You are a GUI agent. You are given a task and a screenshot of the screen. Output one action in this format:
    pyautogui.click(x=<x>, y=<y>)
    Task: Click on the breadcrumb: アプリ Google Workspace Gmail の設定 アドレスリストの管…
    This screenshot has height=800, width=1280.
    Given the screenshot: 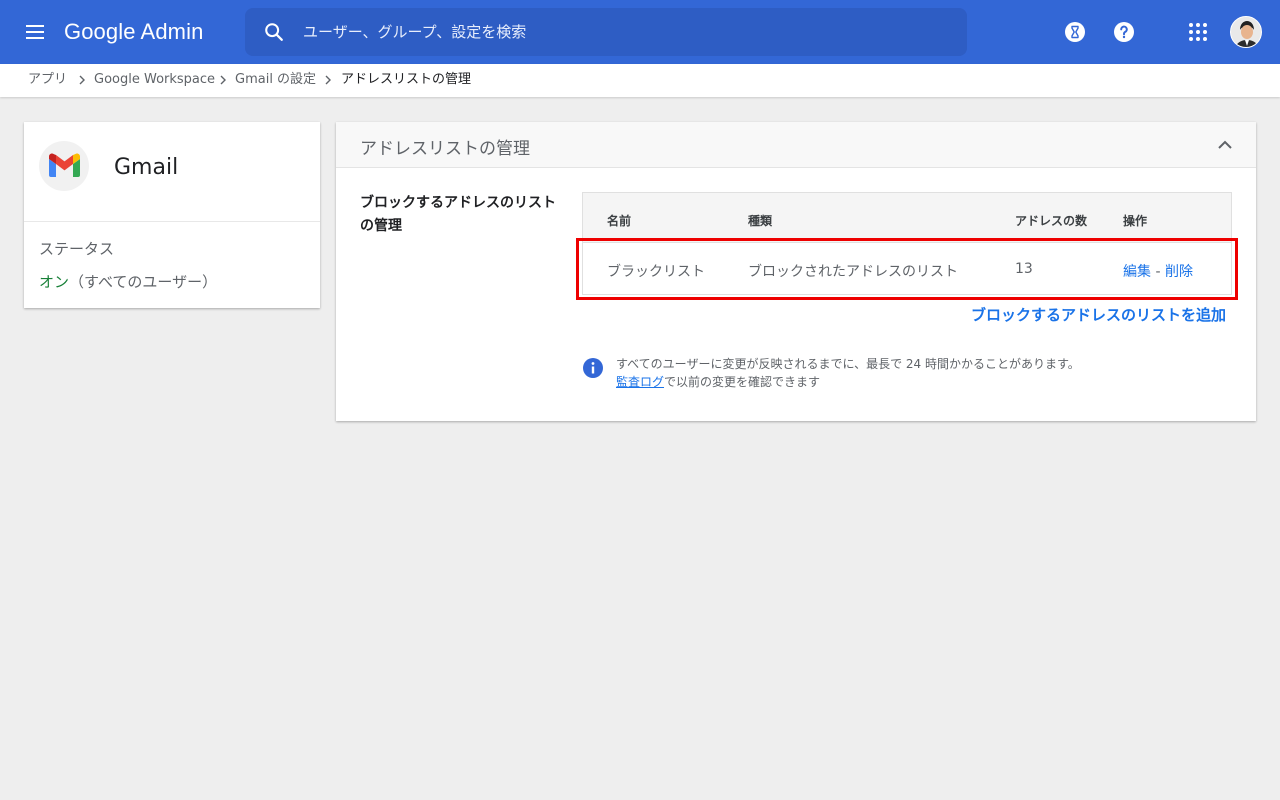 What is the action you would take?
    pyautogui.click(x=640, y=80)
    